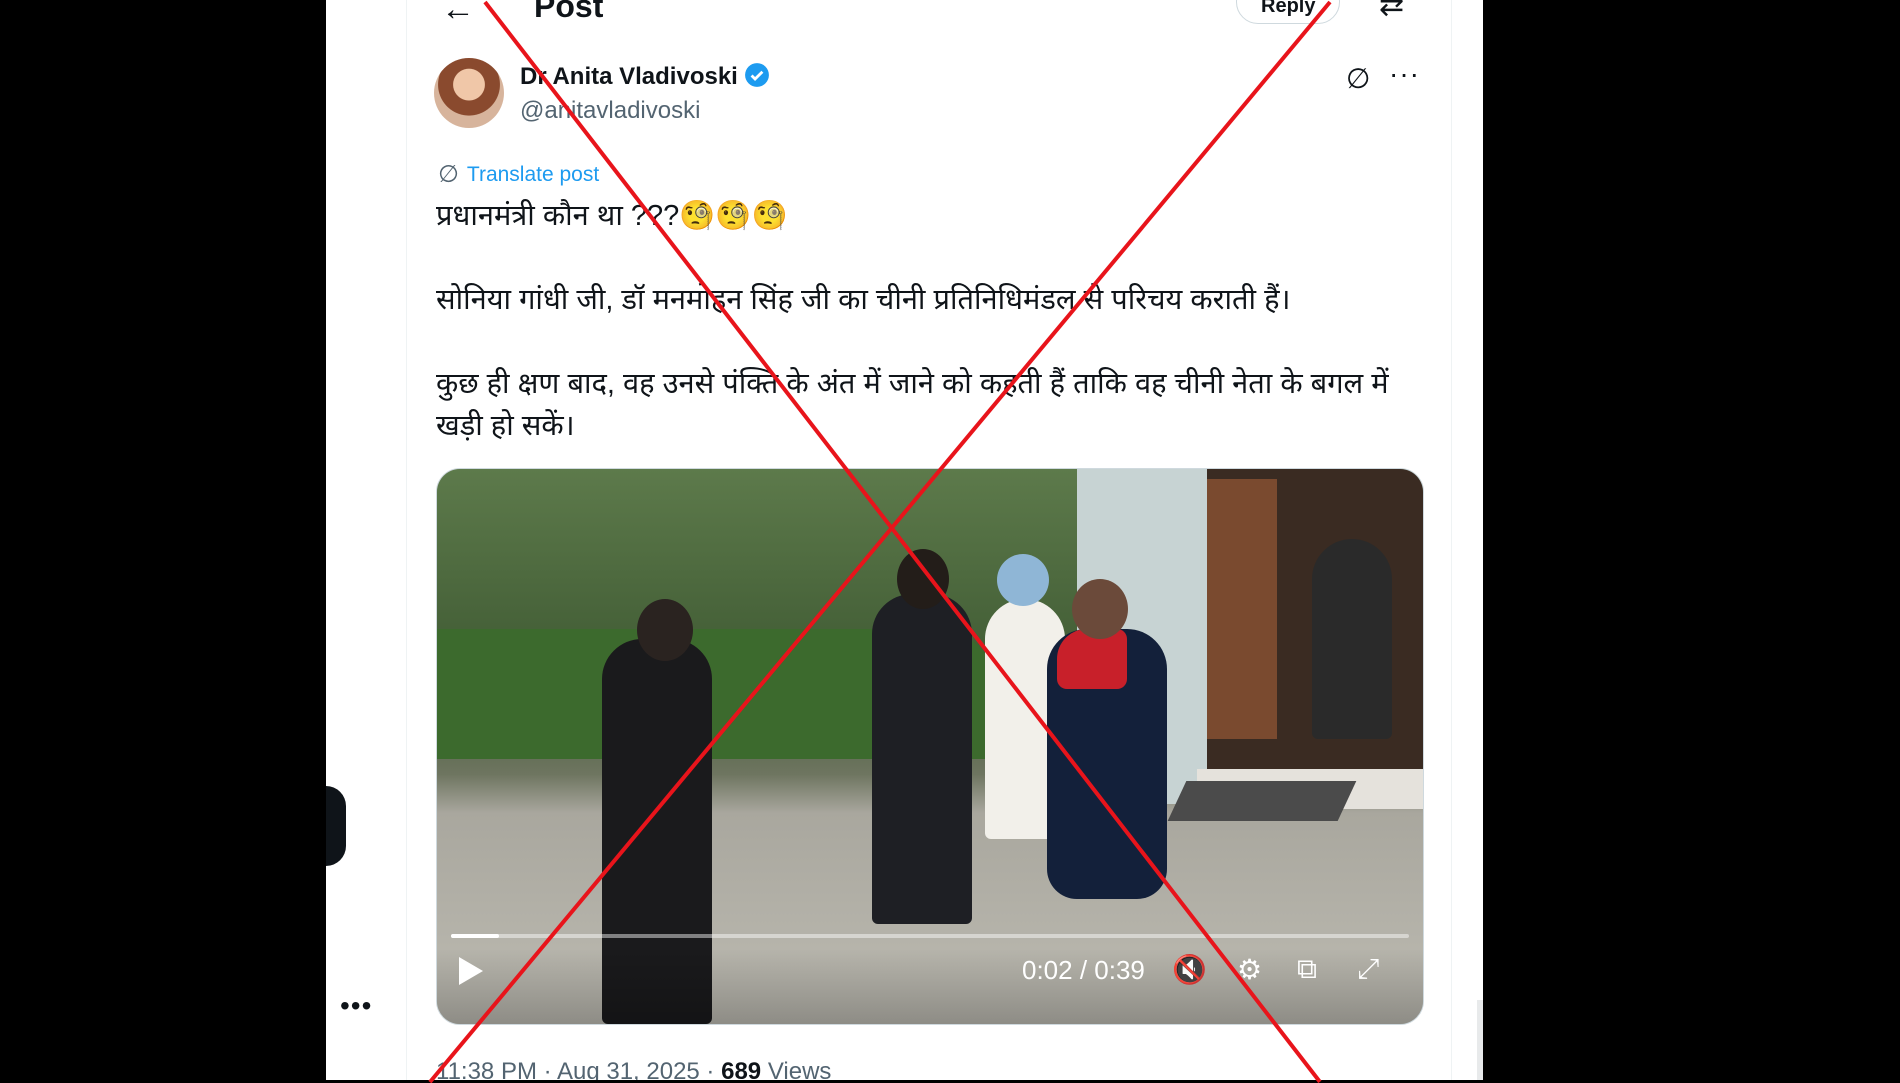 This screenshot has width=1900, height=1083. What do you see at coordinates (406, 540) in the screenshot?
I see `column-border-left` at bounding box center [406, 540].